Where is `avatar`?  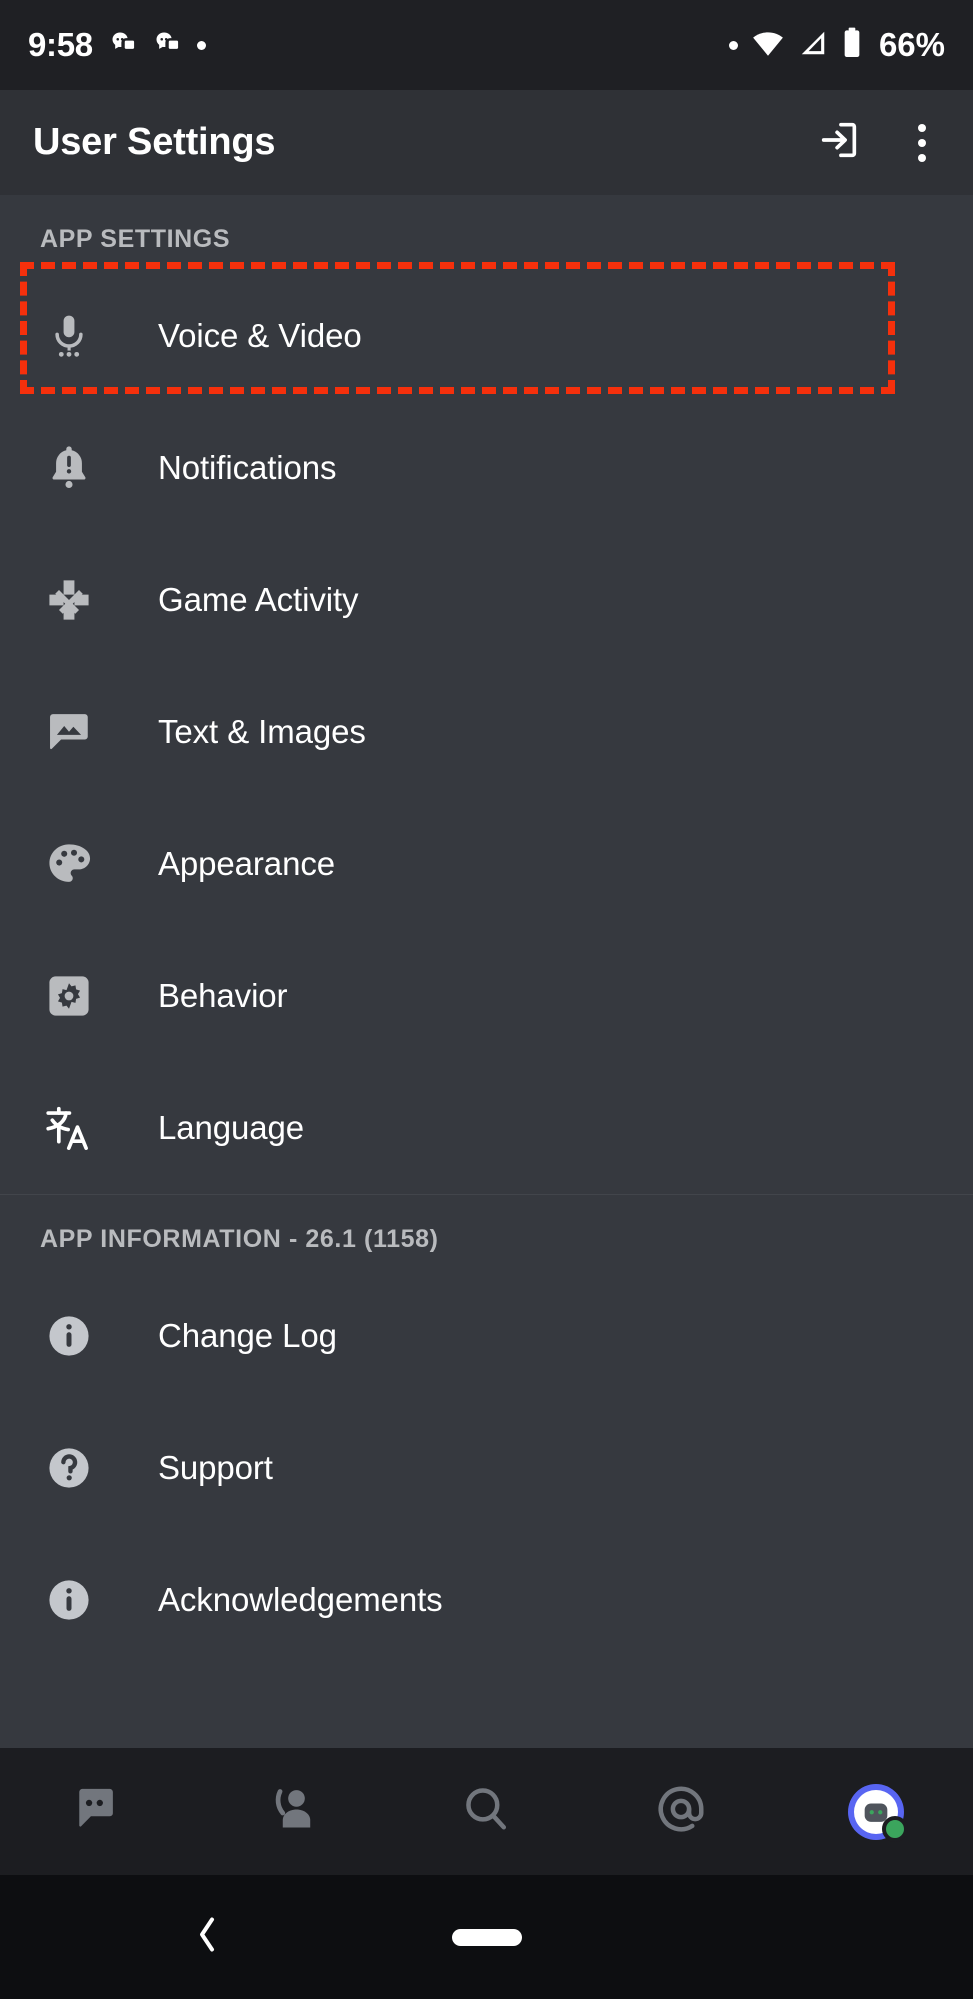 avatar is located at coordinates (877, 1812).